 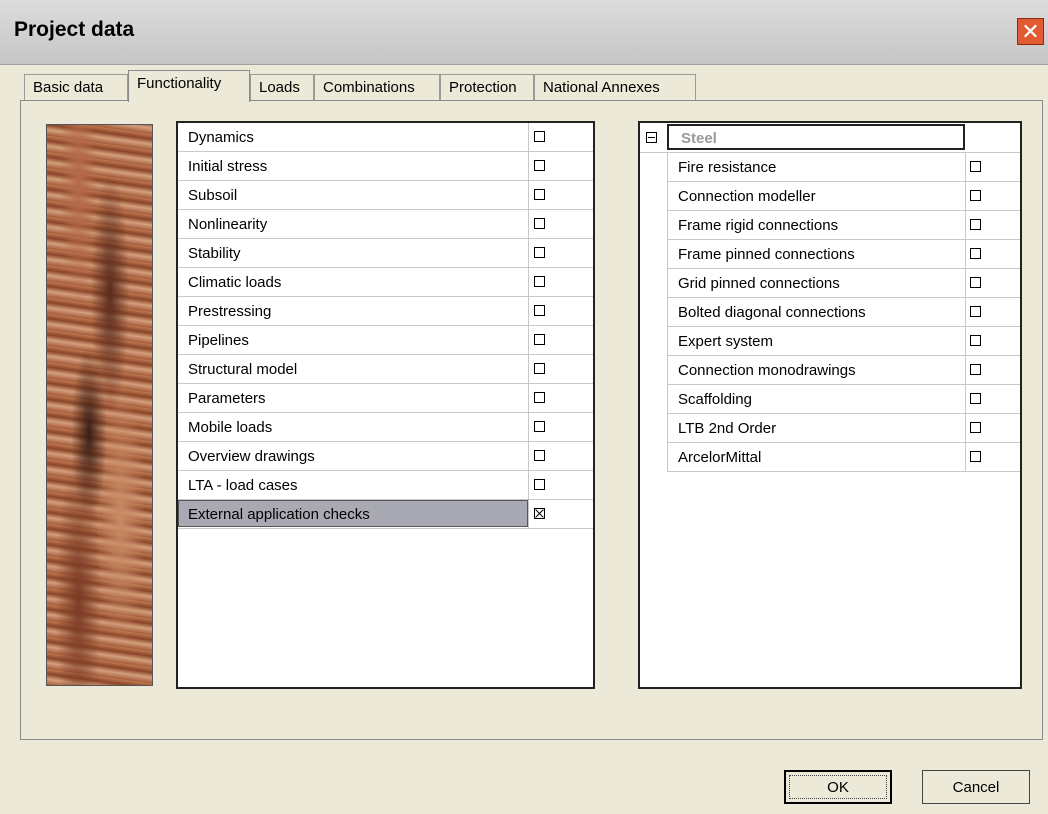 What do you see at coordinates (251, 456) in the screenshot?
I see `function-label: Overview drawings` at bounding box center [251, 456].